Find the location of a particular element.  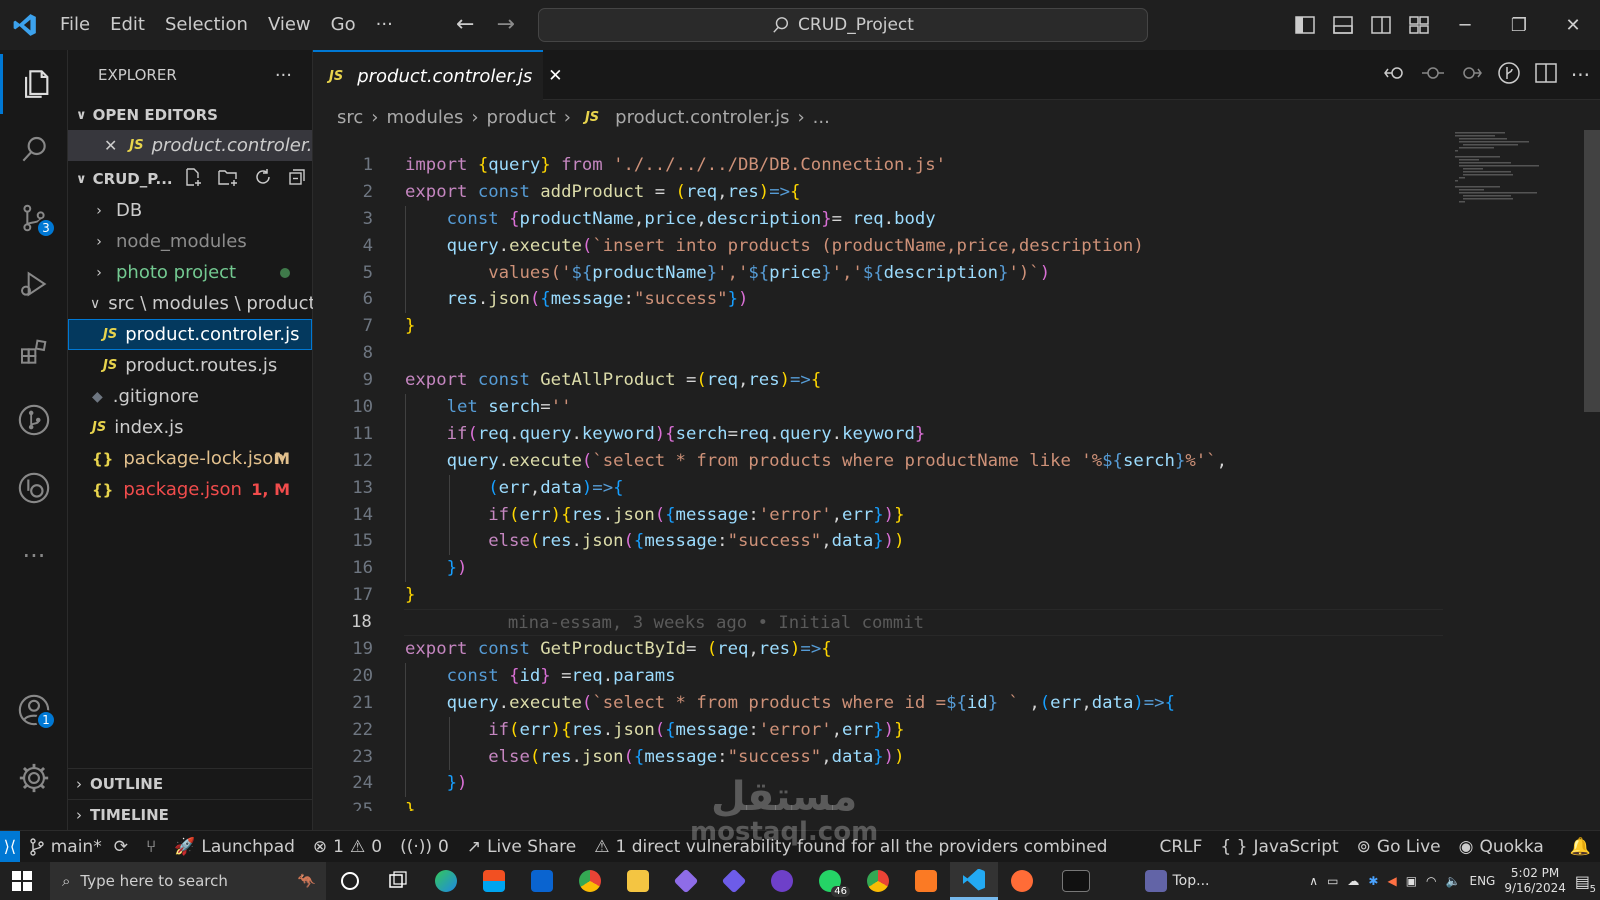

battery-icon: ▣ is located at coordinates (1411, 881).